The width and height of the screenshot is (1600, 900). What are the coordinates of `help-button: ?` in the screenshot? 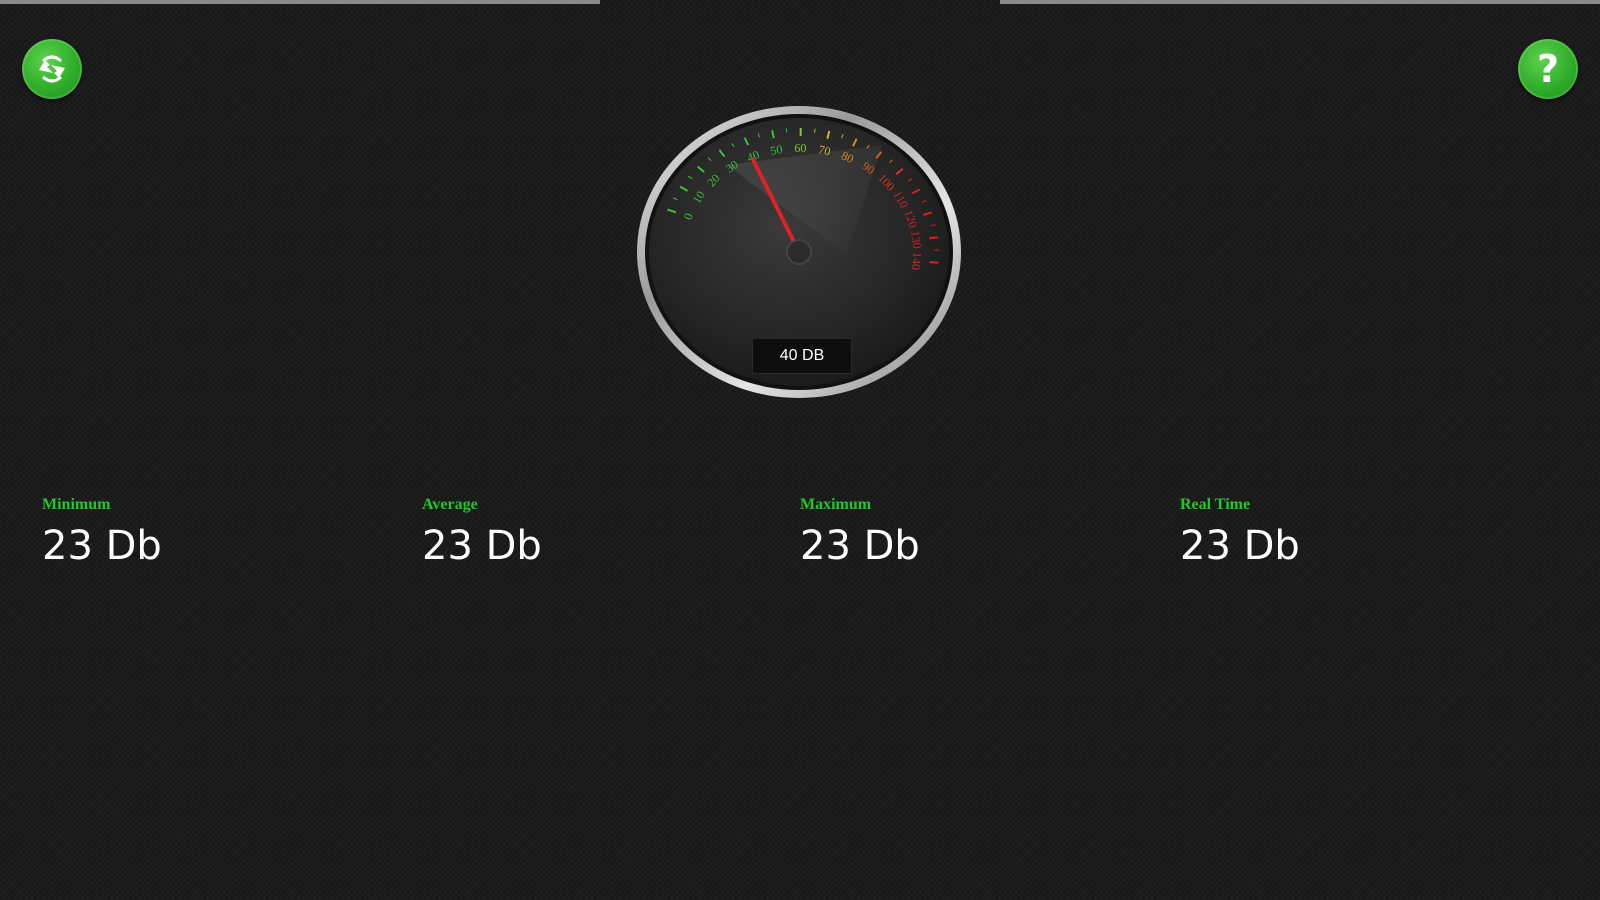 It's located at (1548, 69).